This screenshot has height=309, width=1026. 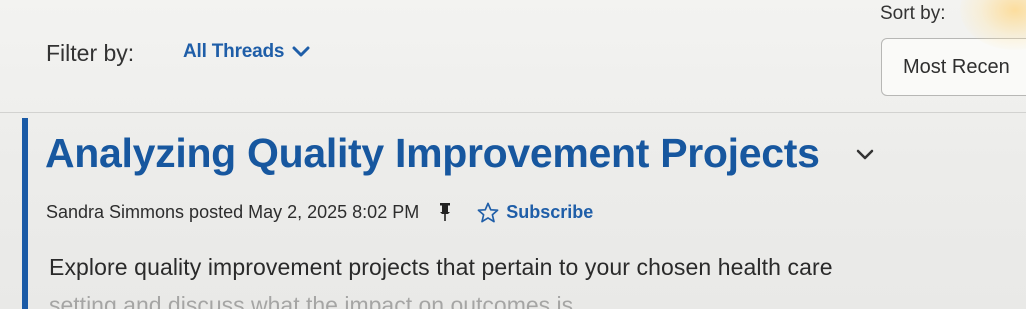 I want to click on toolbar-divider, so click(x=513, y=112).